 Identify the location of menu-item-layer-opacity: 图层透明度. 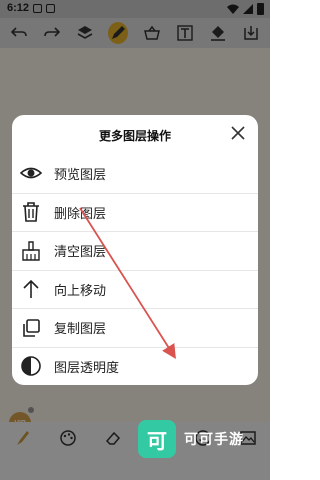
(135, 366).